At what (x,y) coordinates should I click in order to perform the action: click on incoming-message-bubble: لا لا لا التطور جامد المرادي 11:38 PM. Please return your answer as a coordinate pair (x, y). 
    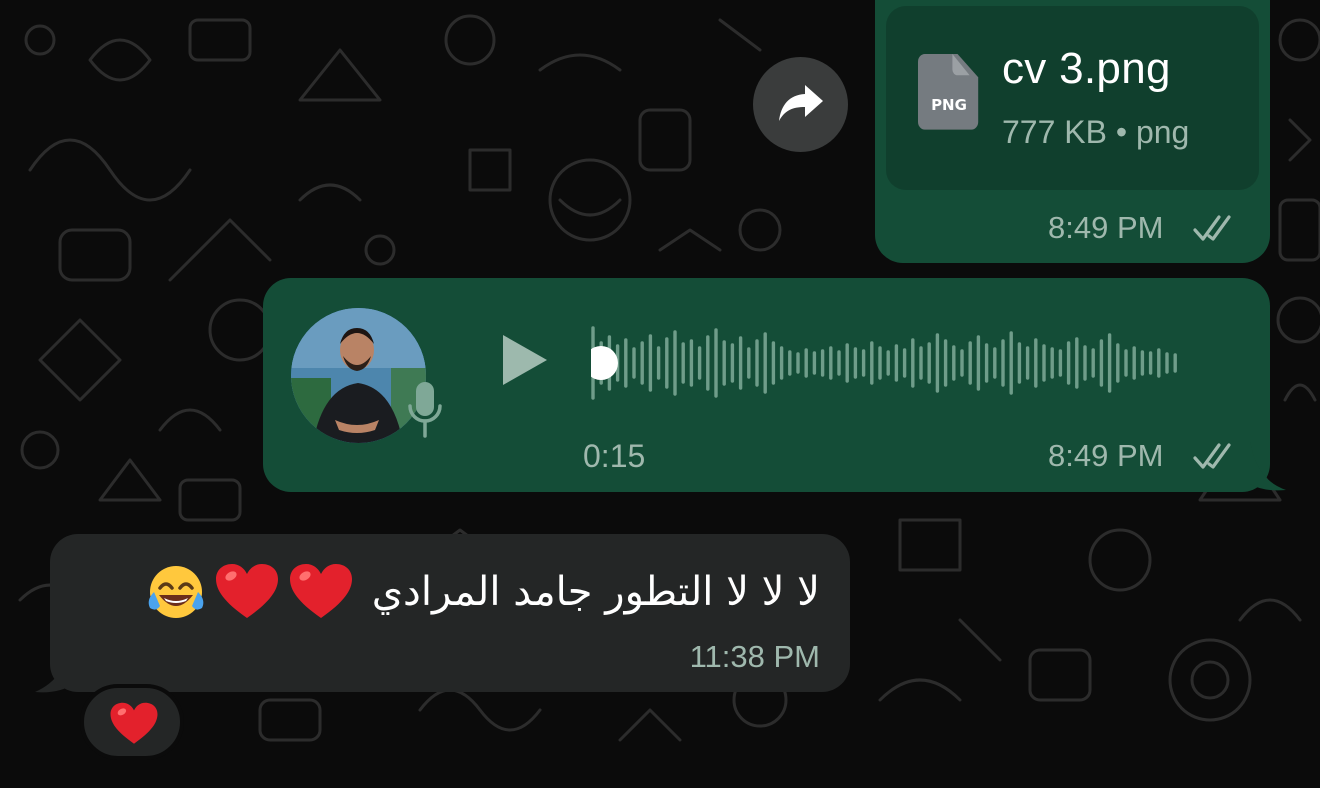
    Looking at the image, I should click on (450, 613).